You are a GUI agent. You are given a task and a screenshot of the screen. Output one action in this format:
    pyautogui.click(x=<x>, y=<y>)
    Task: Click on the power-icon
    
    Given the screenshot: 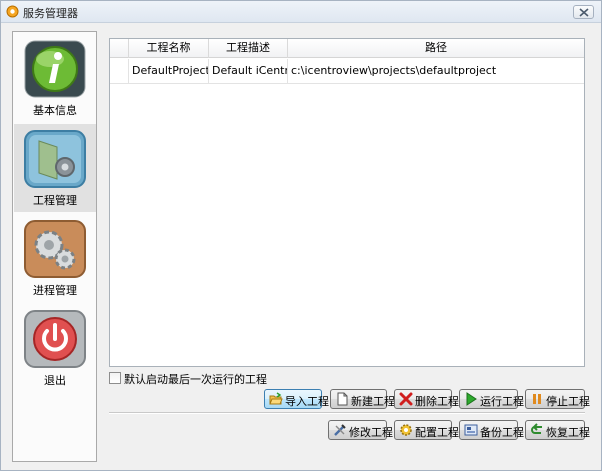 What is the action you would take?
    pyautogui.click(x=55, y=339)
    